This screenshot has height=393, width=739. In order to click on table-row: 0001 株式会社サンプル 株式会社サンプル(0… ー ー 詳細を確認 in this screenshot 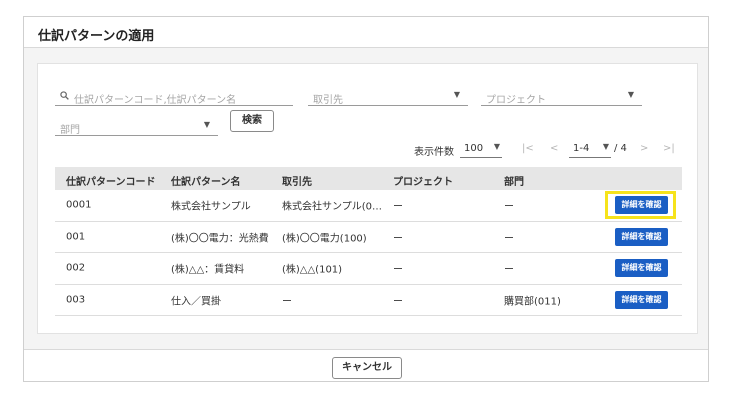, I will do `click(368, 206)`.